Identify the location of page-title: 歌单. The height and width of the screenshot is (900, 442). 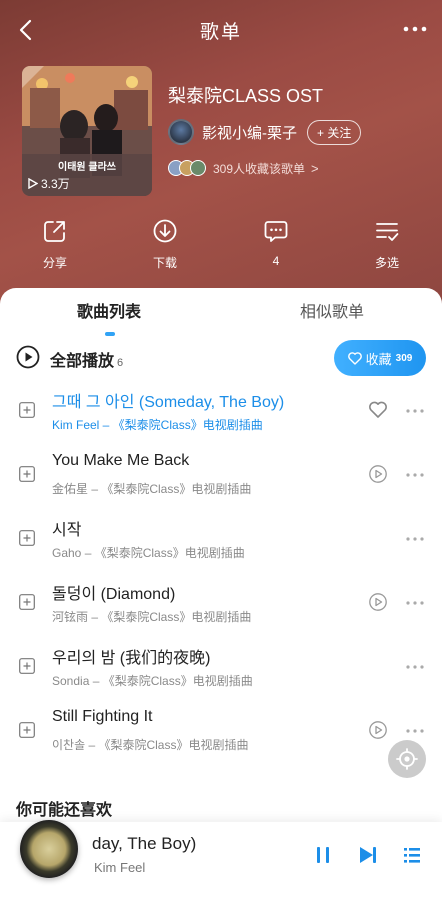
(220, 32).